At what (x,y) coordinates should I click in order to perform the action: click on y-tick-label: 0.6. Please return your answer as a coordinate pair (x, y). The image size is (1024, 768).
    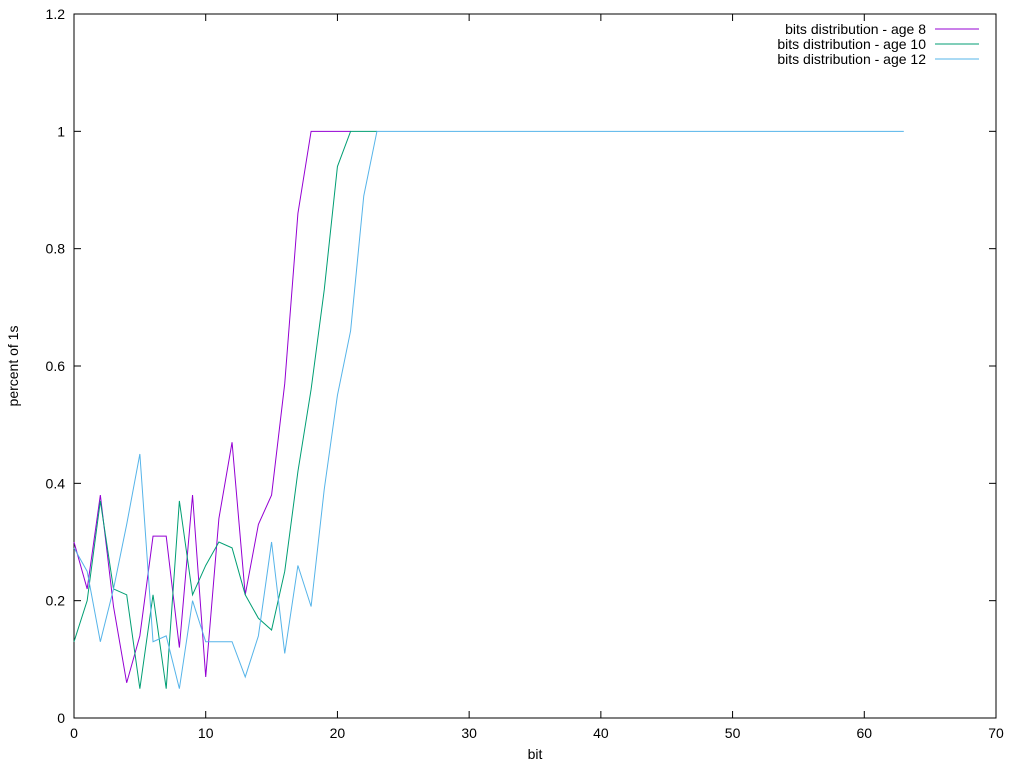
    Looking at the image, I should click on (56, 366).